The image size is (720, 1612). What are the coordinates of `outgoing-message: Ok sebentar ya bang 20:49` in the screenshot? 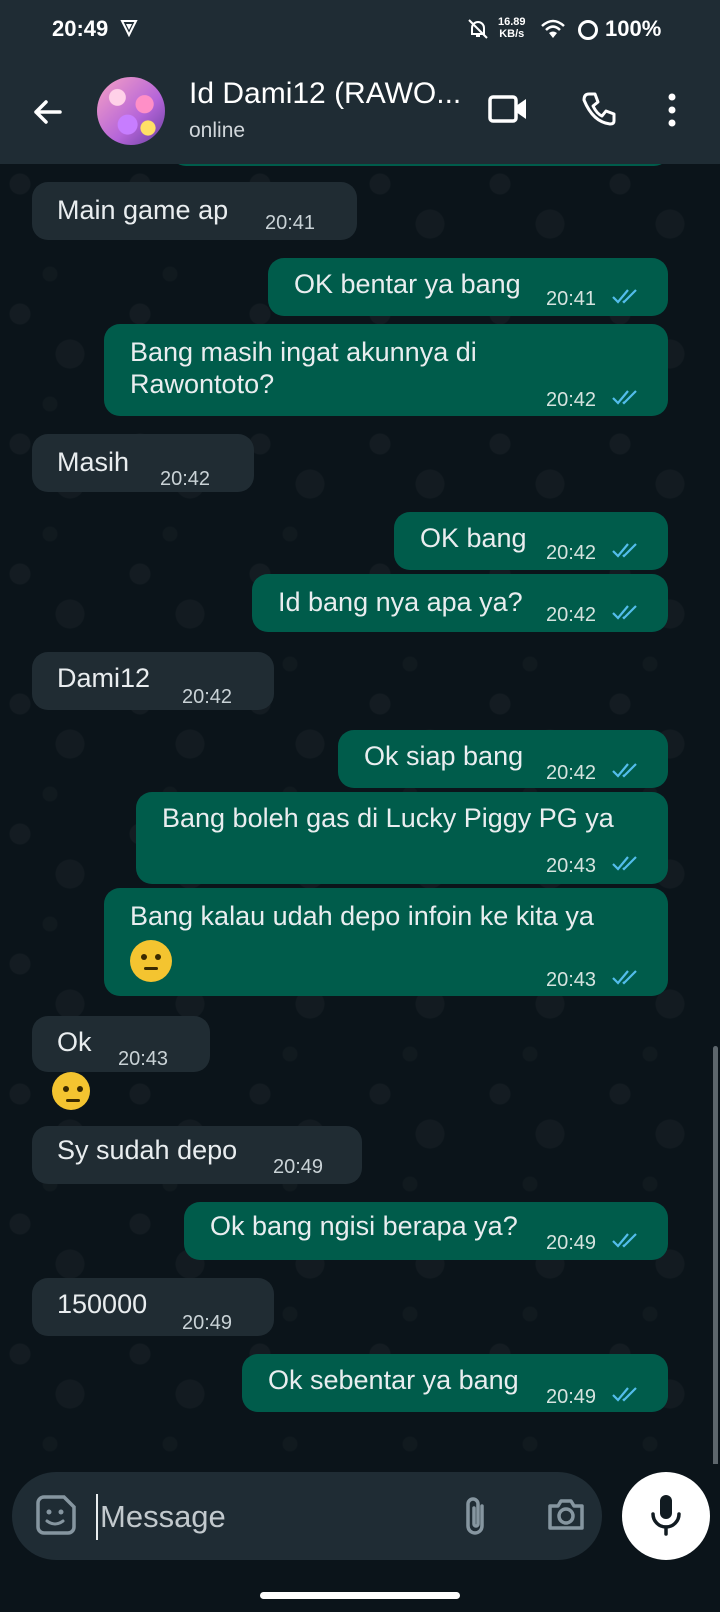 It's located at (455, 1383).